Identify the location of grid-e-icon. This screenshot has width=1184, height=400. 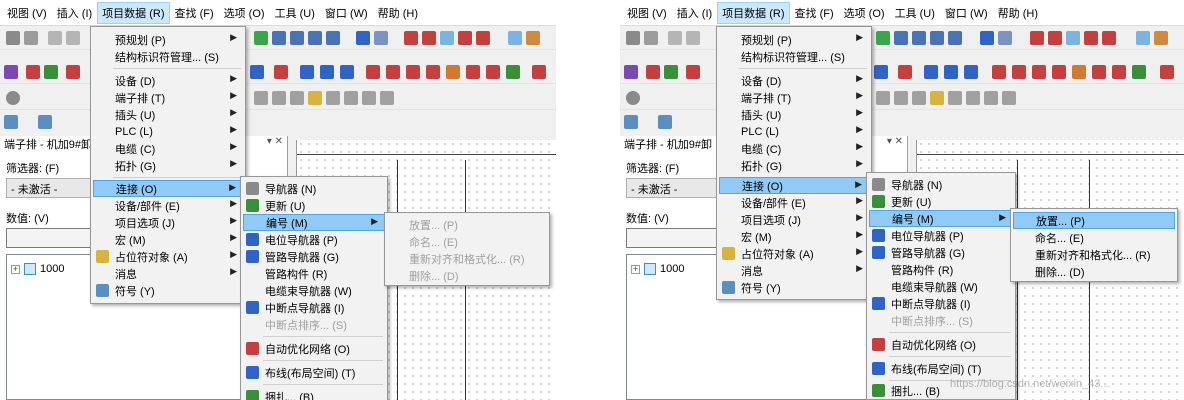
(1109, 38).